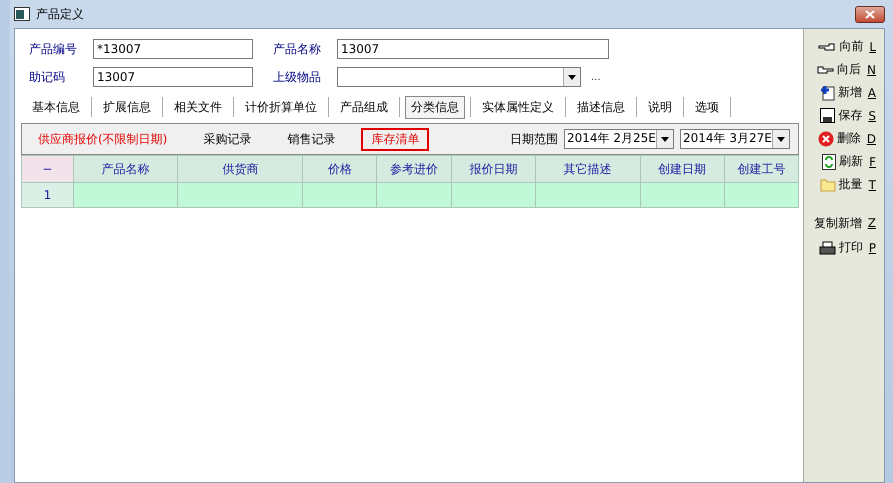 The height and width of the screenshot is (483, 893). I want to click on tab: 基本信息, so click(56, 107).